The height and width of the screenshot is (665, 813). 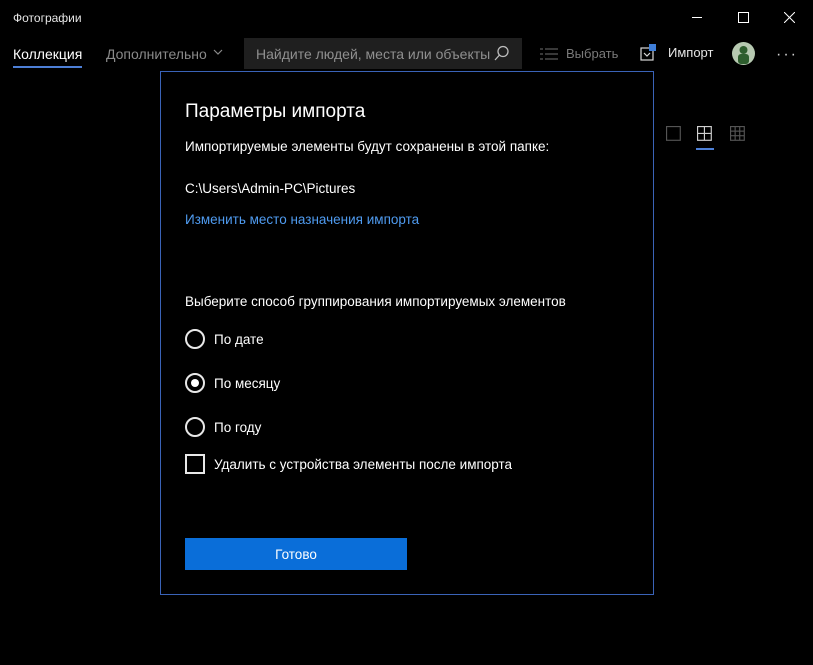 What do you see at coordinates (705, 134) in the screenshot?
I see `medium-tiles-icon` at bounding box center [705, 134].